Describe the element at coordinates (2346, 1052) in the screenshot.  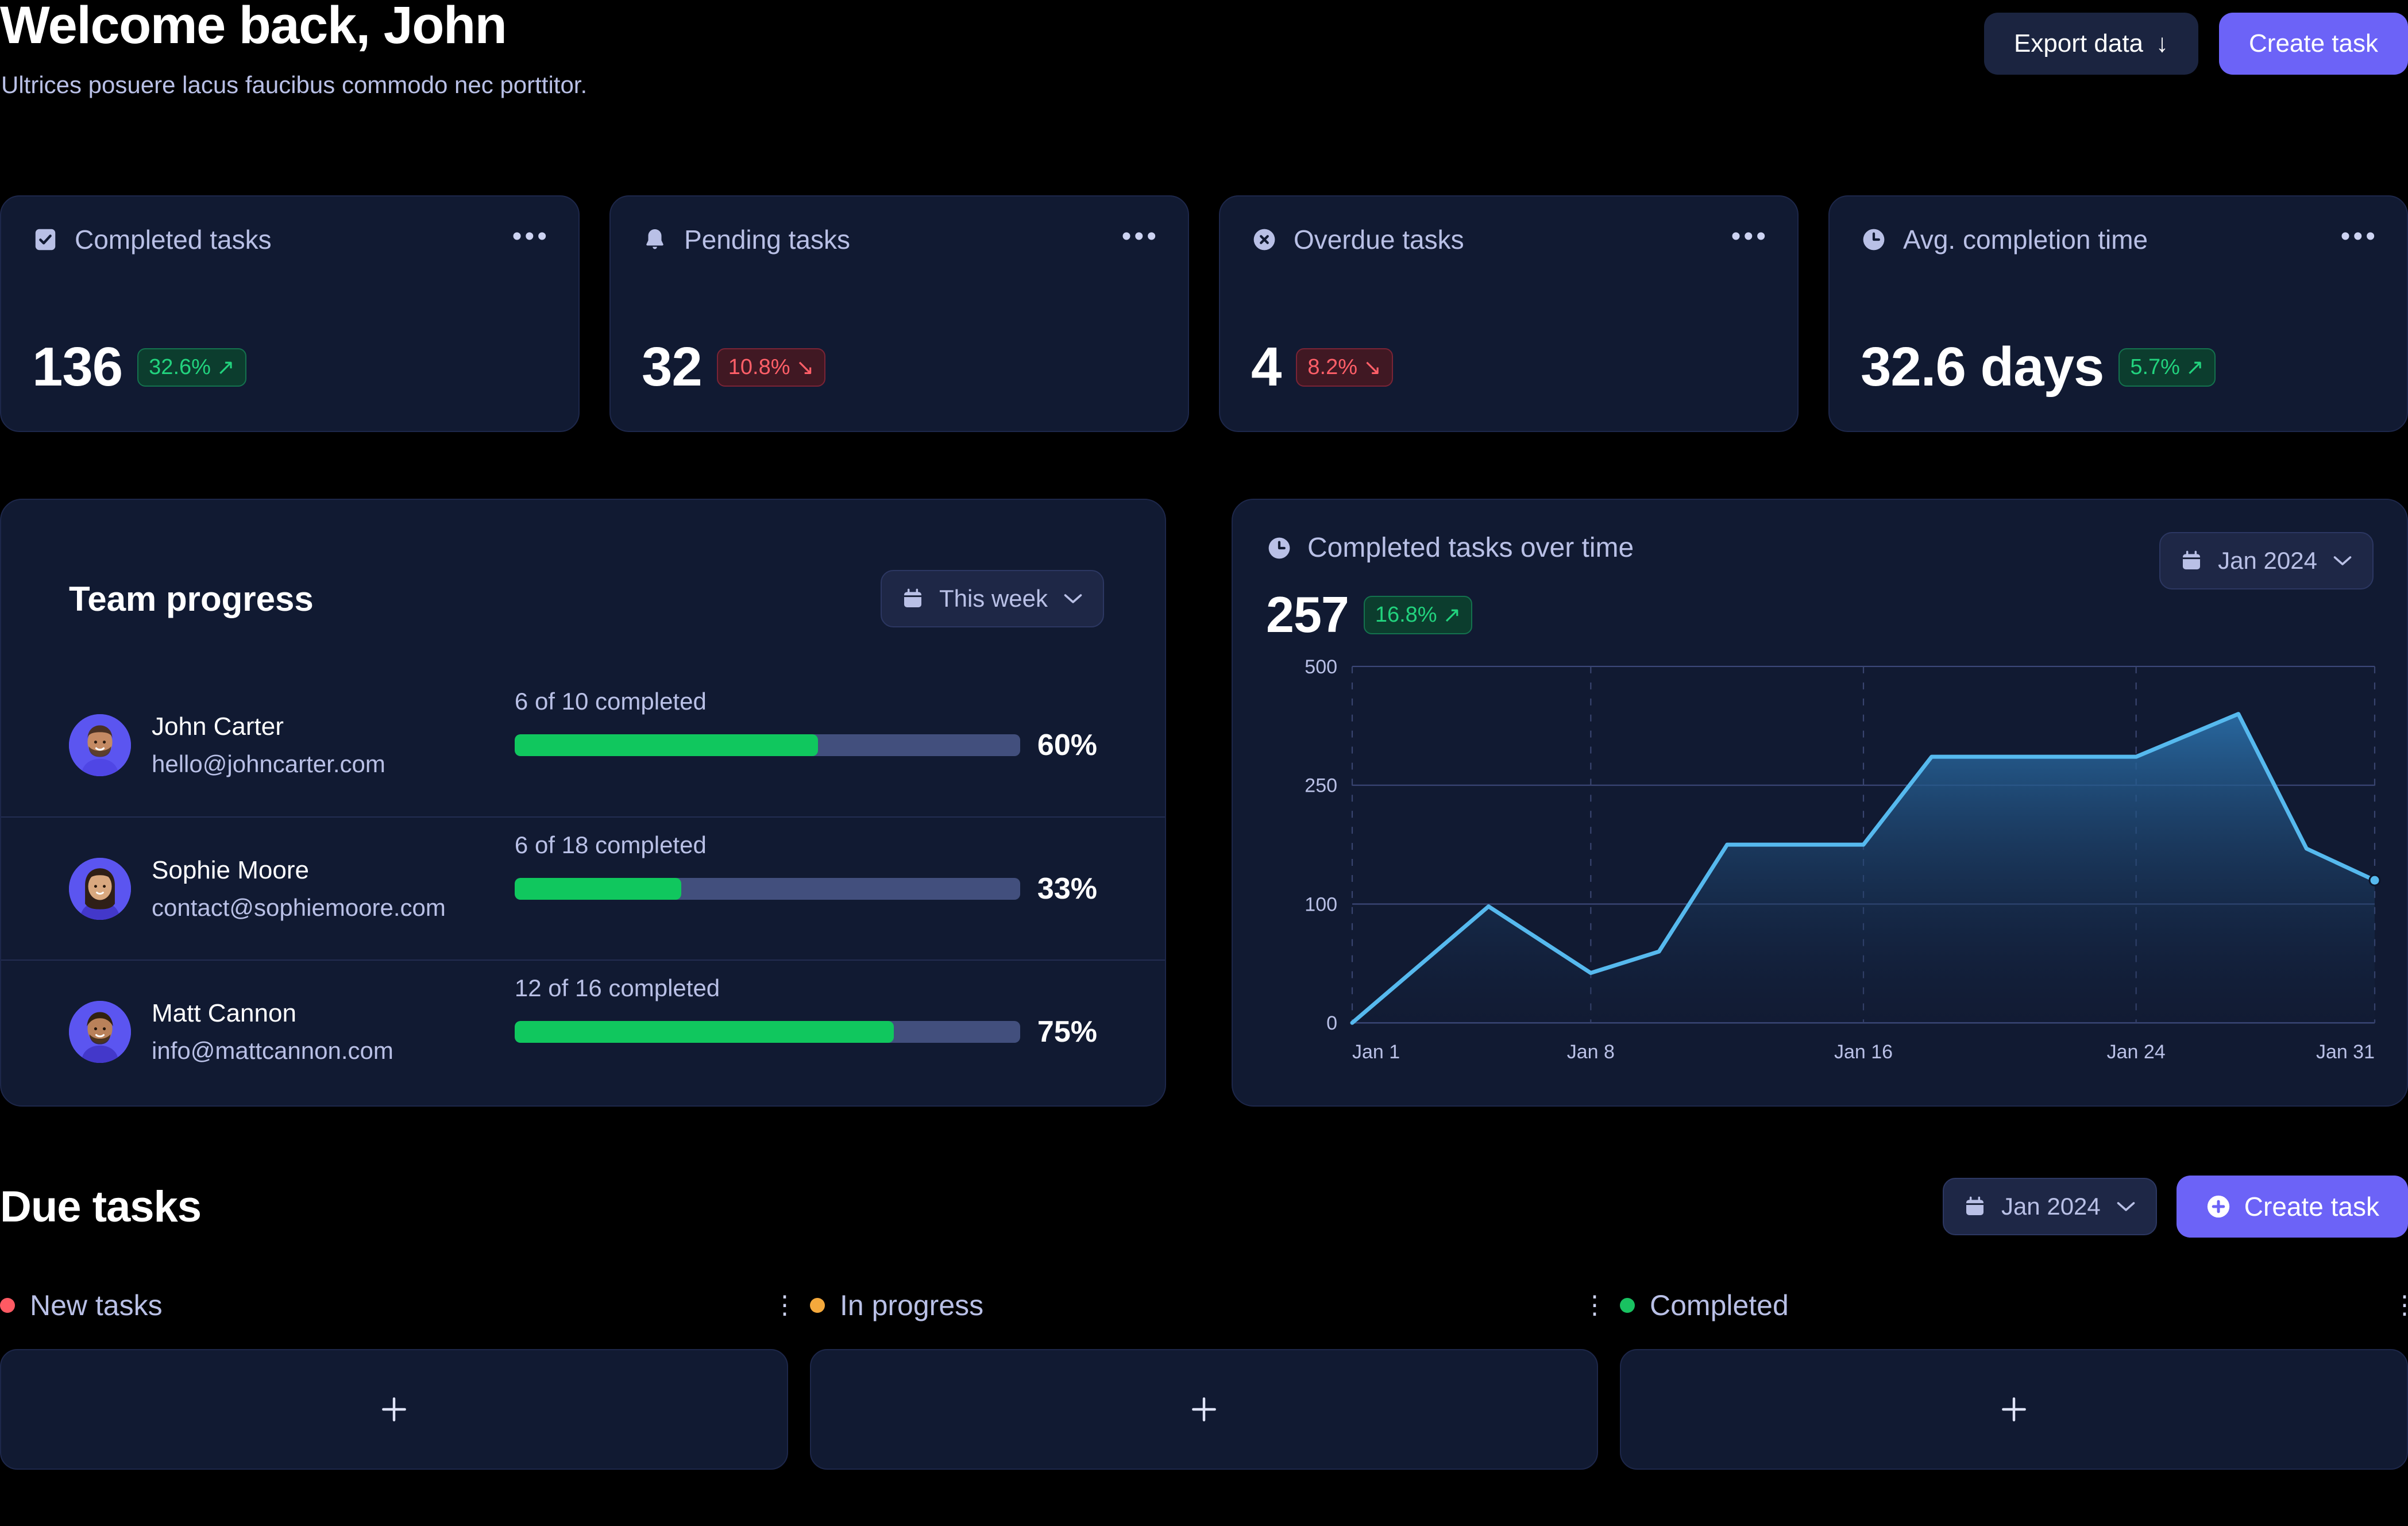
I see `svg-text: Jan 31` at that location.